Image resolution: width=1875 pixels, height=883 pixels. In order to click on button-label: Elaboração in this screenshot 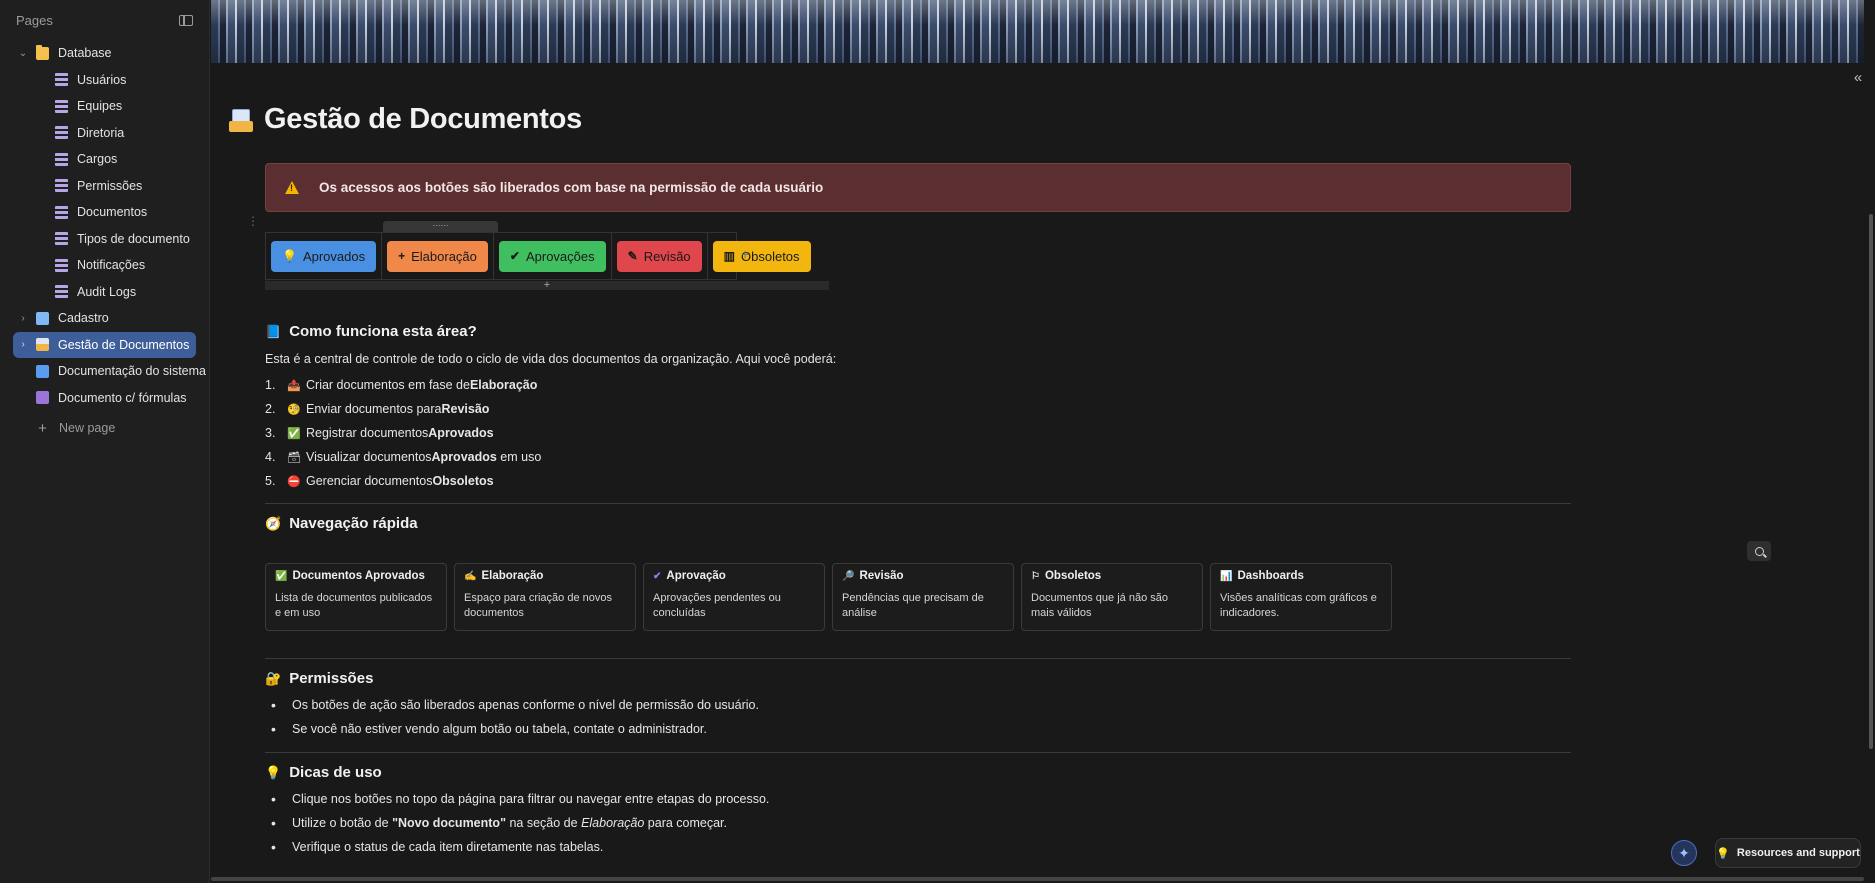, I will do `click(444, 256)`.